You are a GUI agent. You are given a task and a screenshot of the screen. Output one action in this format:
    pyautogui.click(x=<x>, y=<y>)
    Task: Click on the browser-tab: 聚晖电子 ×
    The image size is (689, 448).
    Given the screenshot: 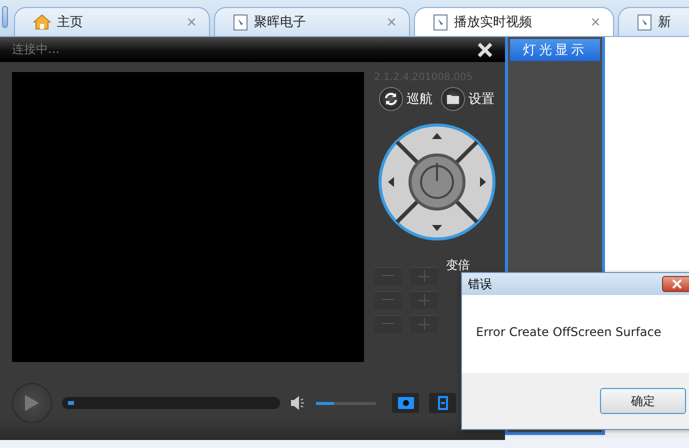 What is the action you would take?
    pyautogui.click(x=312, y=21)
    